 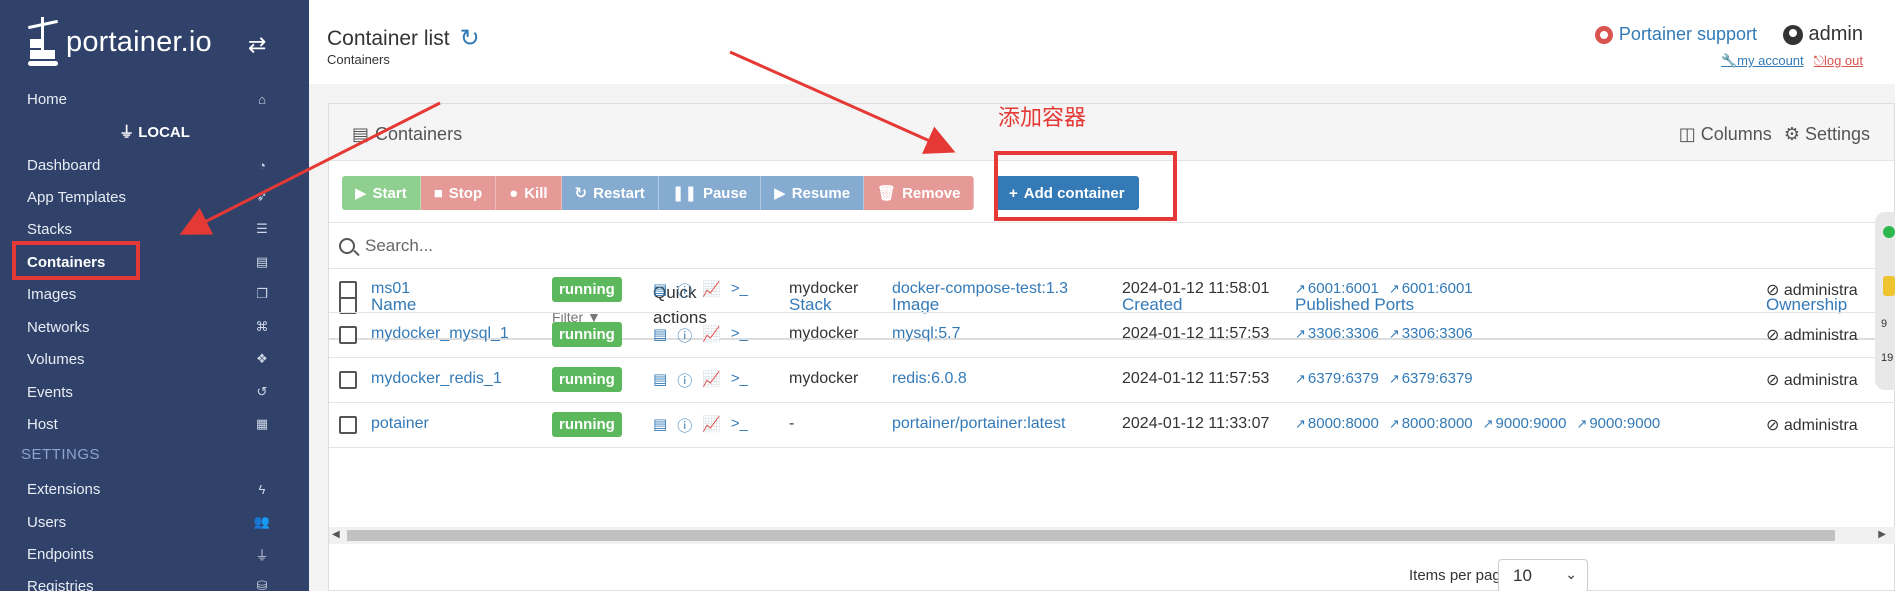 I want to click on container-name-link: potainer, so click(x=400, y=424).